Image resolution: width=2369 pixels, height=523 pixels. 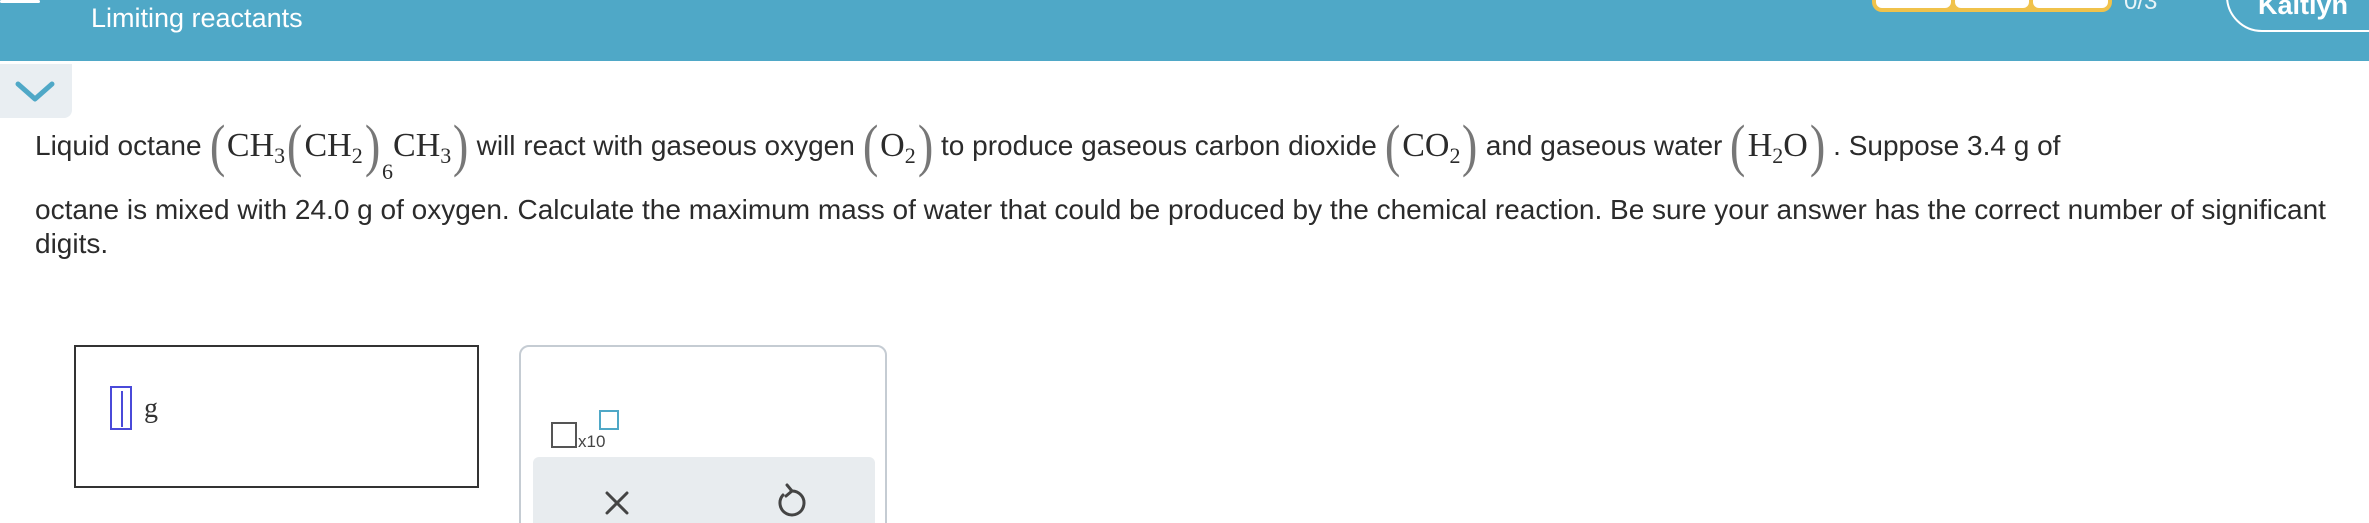 What do you see at coordinates (1159, 145) in the screenshot?
I see `question-text-part: to produce gaseous carbon dioxide` at bounding box center [1159, 145].